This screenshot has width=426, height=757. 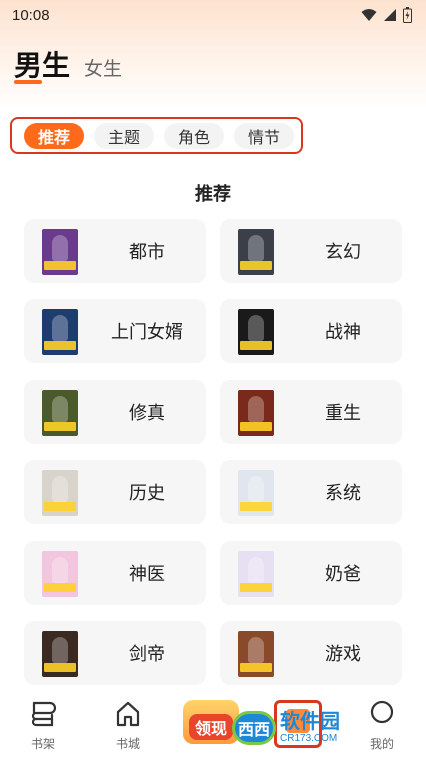 I want to click on promo-label: 领现, so click(x=210, y=727).